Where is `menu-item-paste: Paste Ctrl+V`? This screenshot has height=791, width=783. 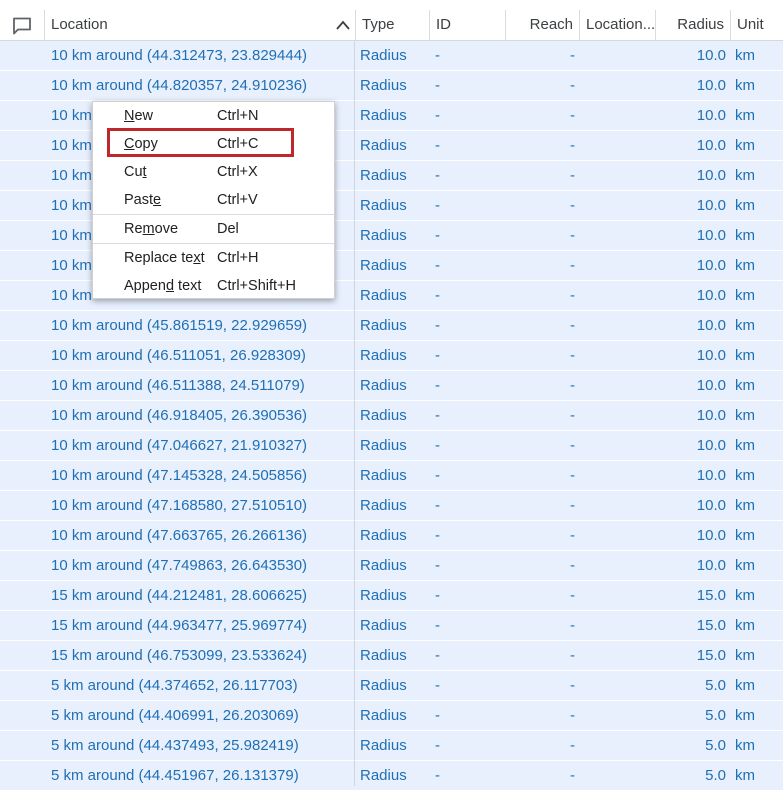
menu-item-paste: Paste Ctrl+V is located at coordinates (213, 200).